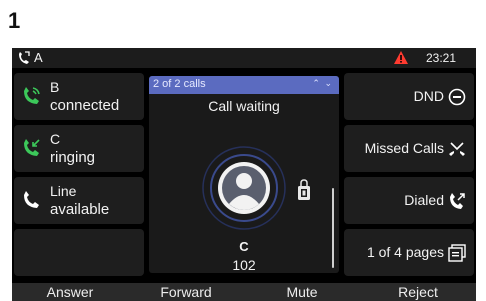 The image size is (486, 301). Describe the element at coordinates (63, 191) in the screenshot. I see `line-key-label: Line` at that location.